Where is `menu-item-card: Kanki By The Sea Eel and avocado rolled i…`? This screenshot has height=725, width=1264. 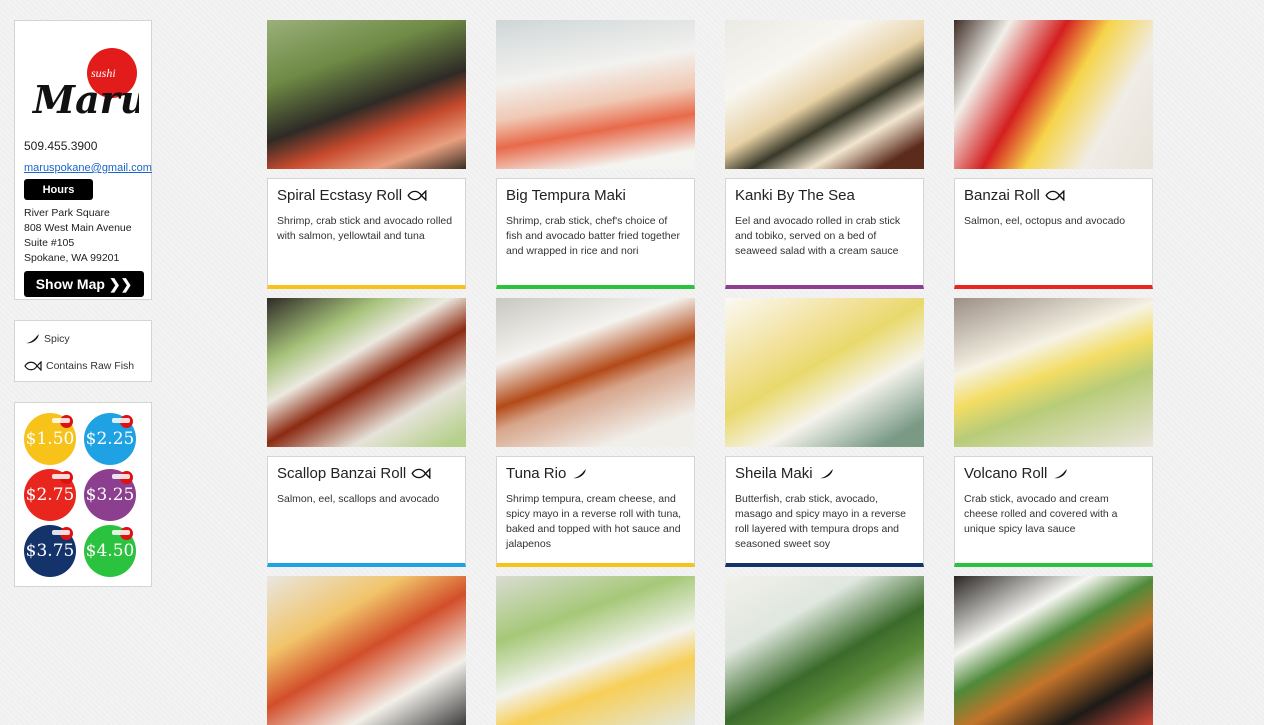 menu-item-card: Kanki By The Sea Eel and avocado rolled i… is located at coordinates (824, 233).